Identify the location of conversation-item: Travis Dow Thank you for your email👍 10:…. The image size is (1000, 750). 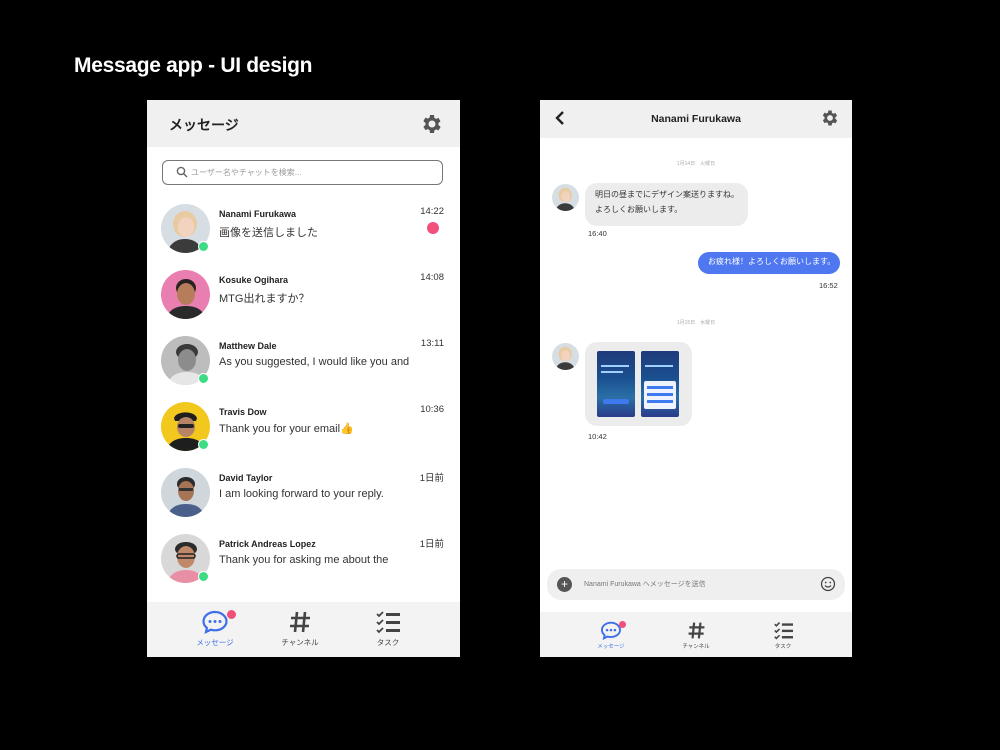
(303, 434).